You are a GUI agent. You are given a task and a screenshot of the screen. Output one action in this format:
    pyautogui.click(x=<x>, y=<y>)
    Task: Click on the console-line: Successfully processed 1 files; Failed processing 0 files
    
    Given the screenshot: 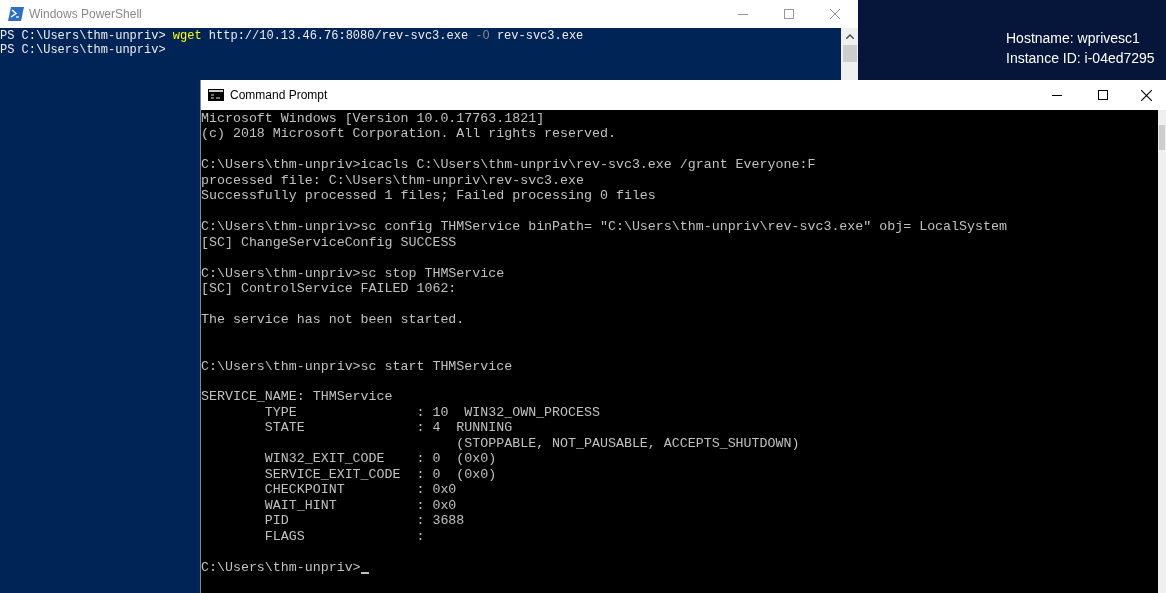 What is the action you would take?
    pyautogui.click(x=428, y=196)
    